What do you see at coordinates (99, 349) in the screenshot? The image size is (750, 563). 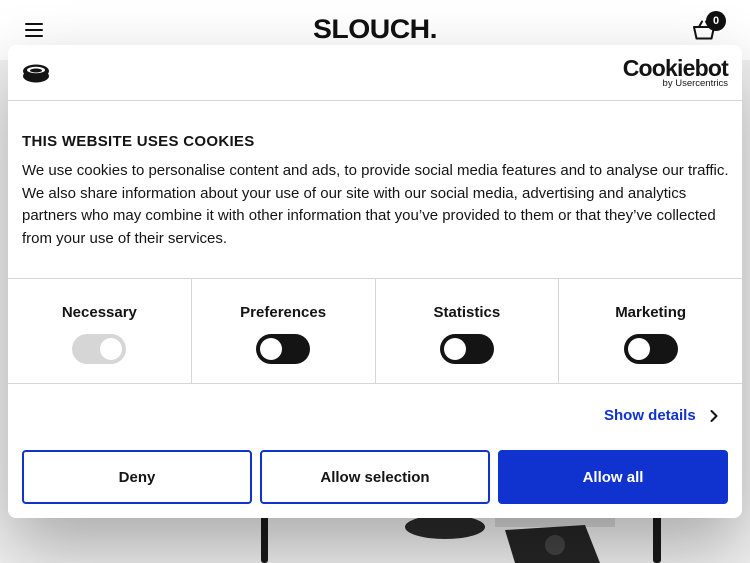 I see `necessary-switch` at bounding box center [99, 349].